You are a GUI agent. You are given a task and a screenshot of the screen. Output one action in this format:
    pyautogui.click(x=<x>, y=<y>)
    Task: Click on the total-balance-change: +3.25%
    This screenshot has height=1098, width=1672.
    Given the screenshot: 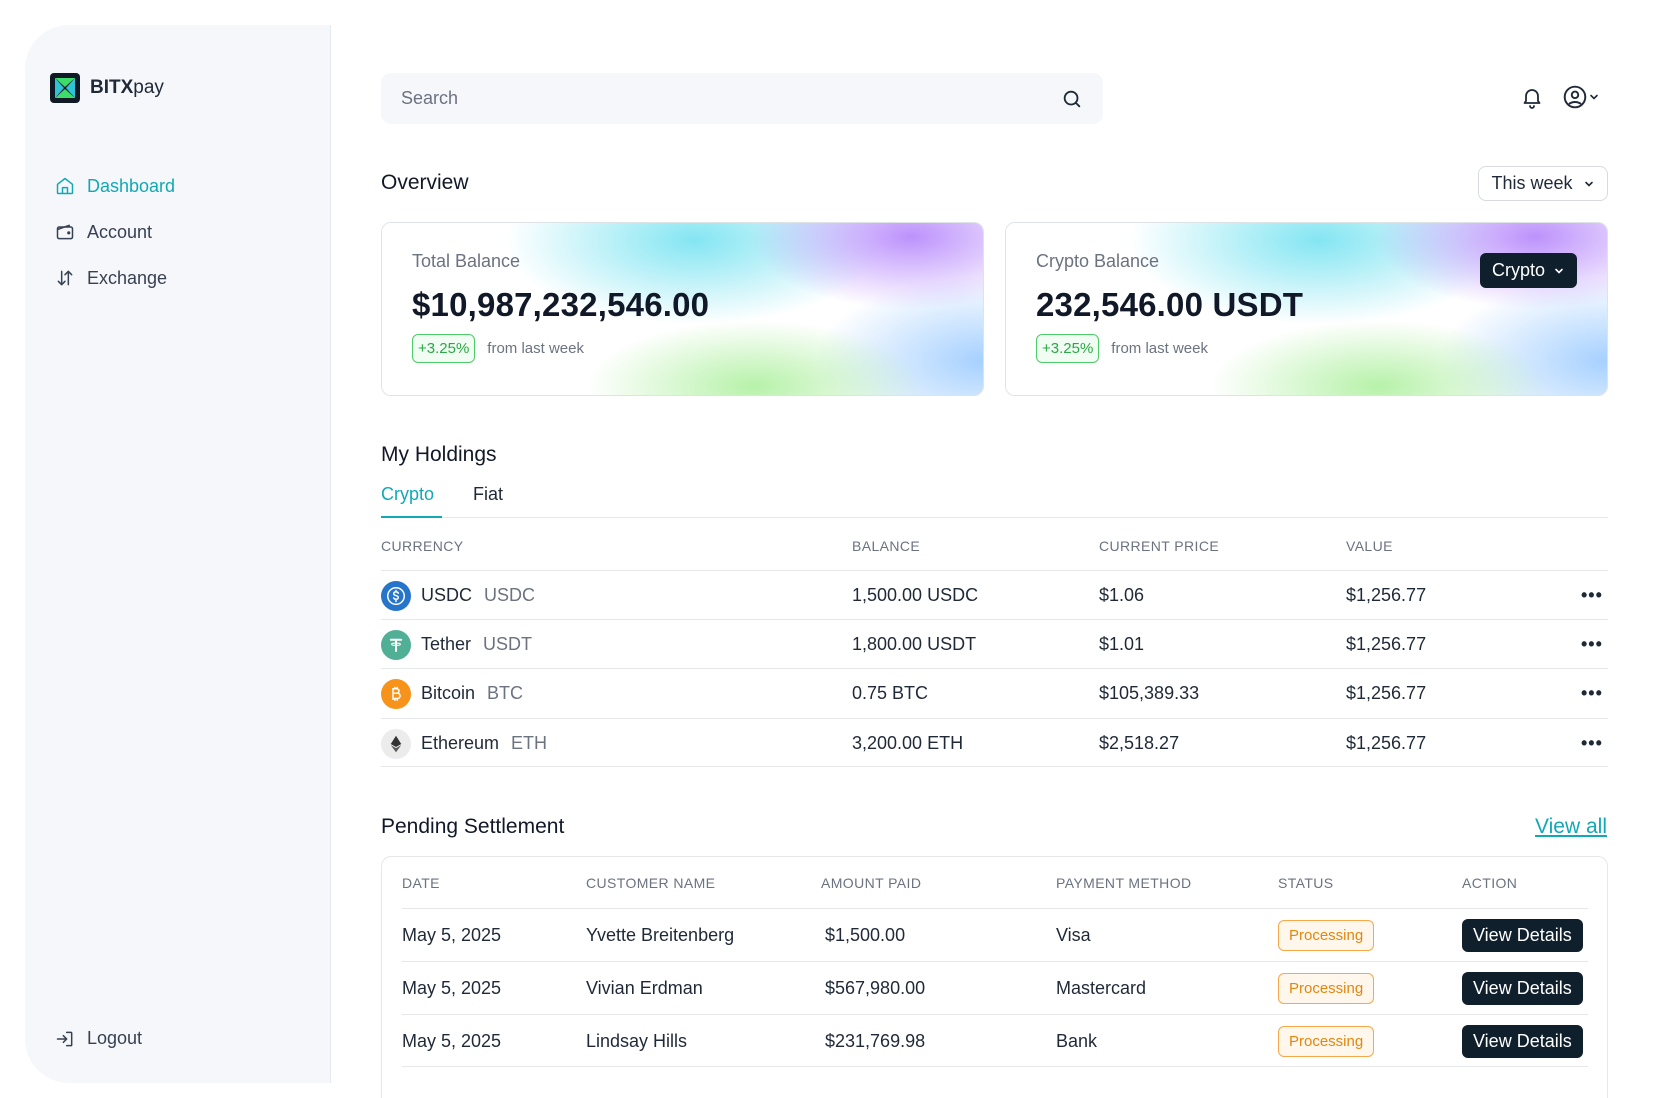 What is the action you would take?
    pyautogui.click(x=444, y=348)
    